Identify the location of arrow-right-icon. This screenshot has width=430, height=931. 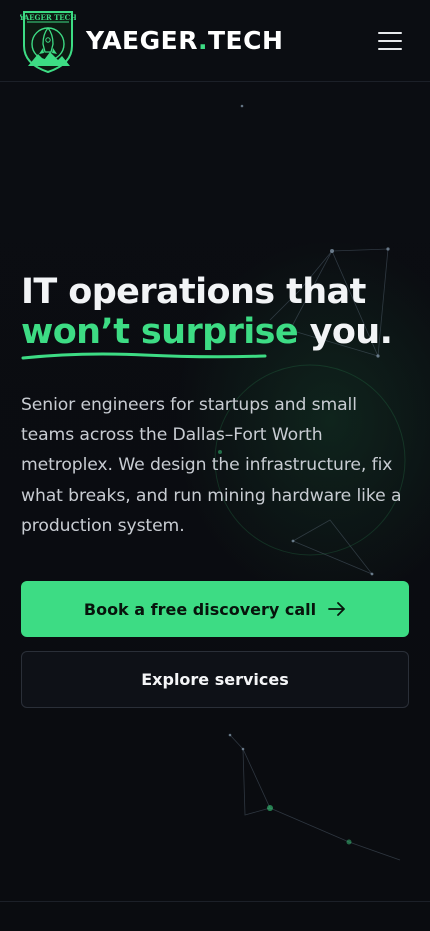
(337, 609).